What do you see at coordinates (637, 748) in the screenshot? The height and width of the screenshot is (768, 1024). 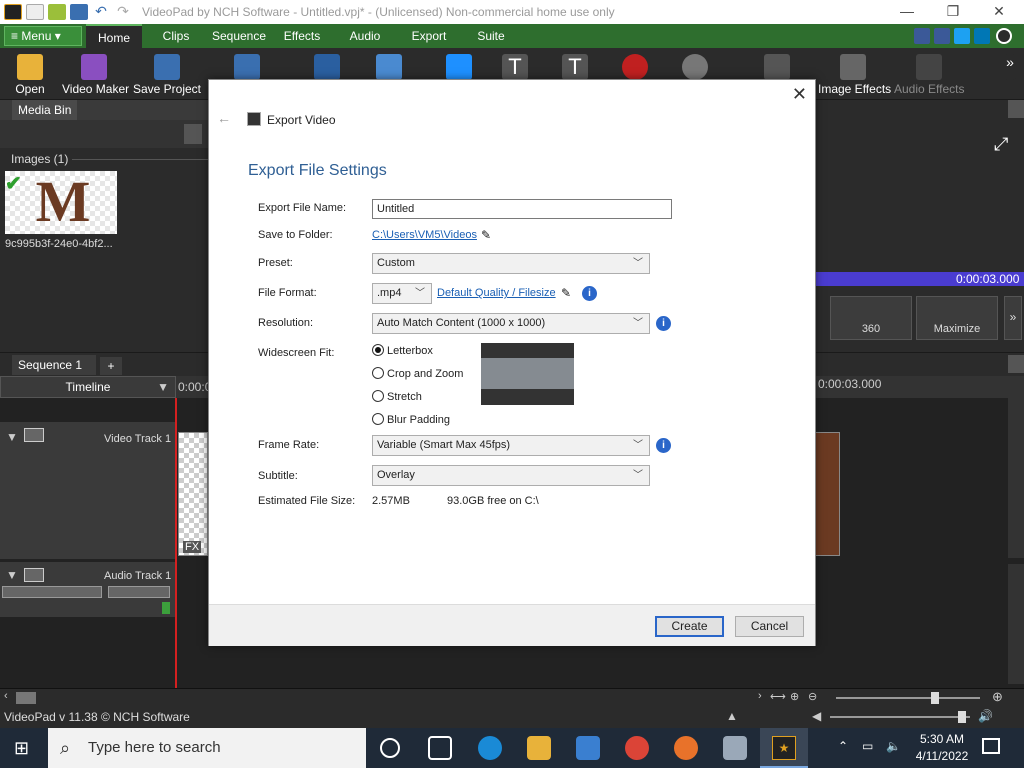 I see `chrome-icon` at bounding box center [637, 748].